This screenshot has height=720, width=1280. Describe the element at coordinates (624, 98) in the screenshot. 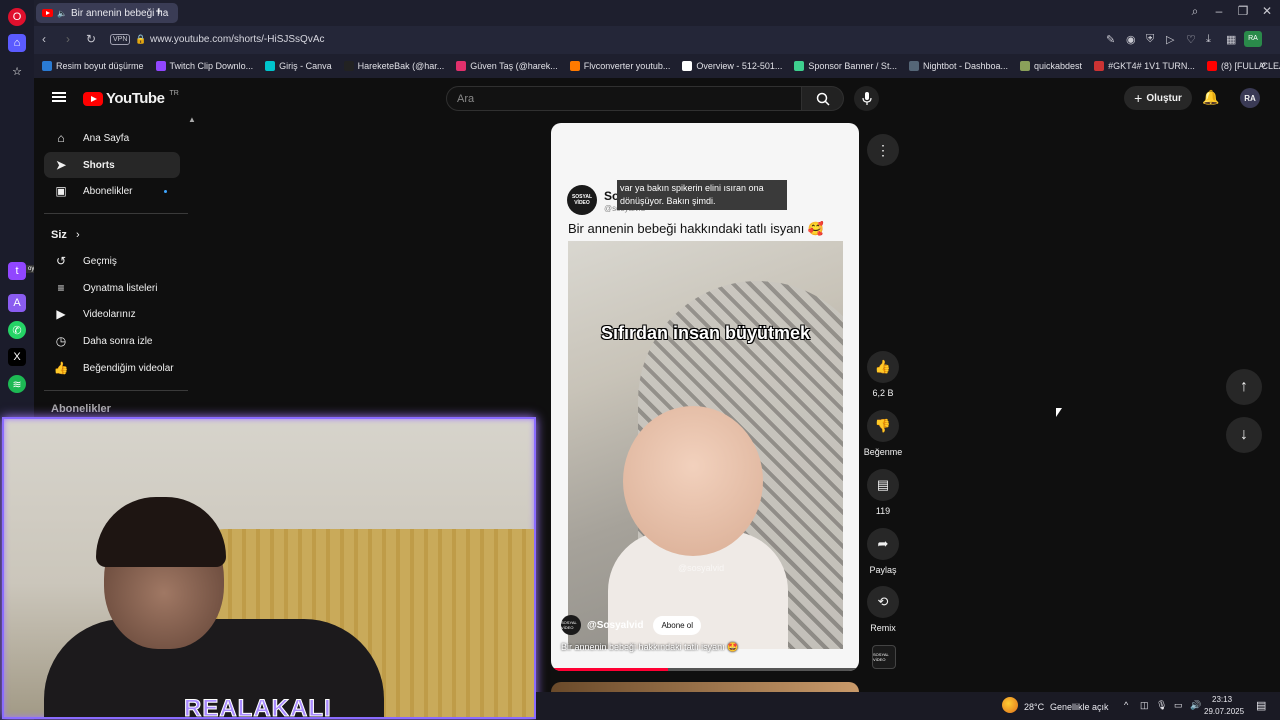

I see `search-input: Ara` at that location.